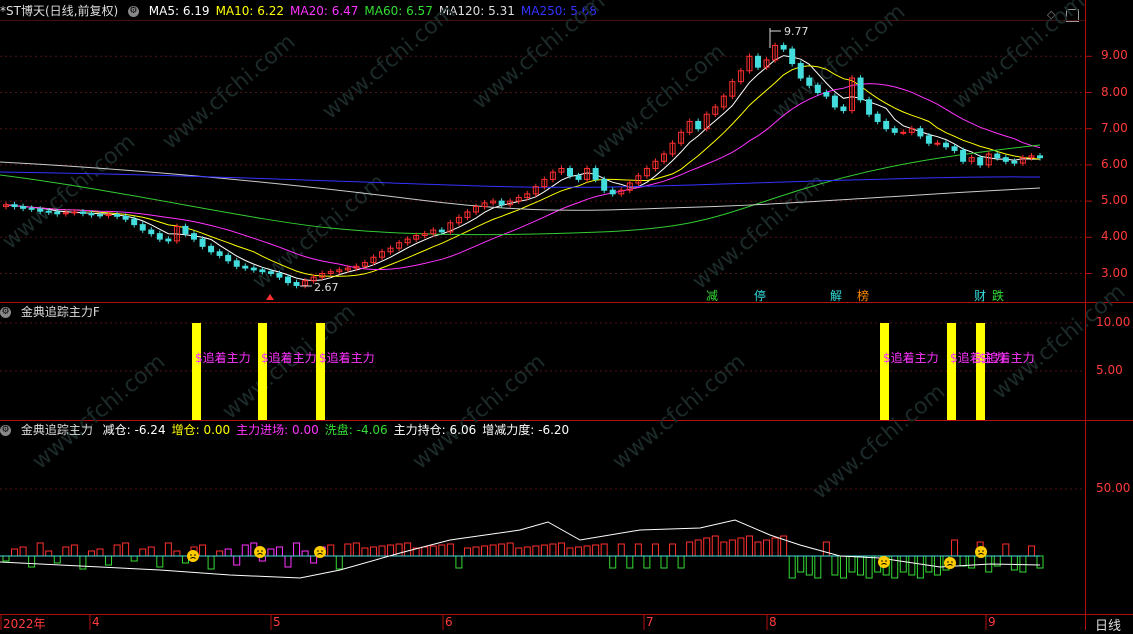 The height and width of the screenshot is (634, 1133). What do you see at coordinates (1114, 200) in the screenshot?
I see `price-tick-label: 5.00` at bounding box center [1114, 200].